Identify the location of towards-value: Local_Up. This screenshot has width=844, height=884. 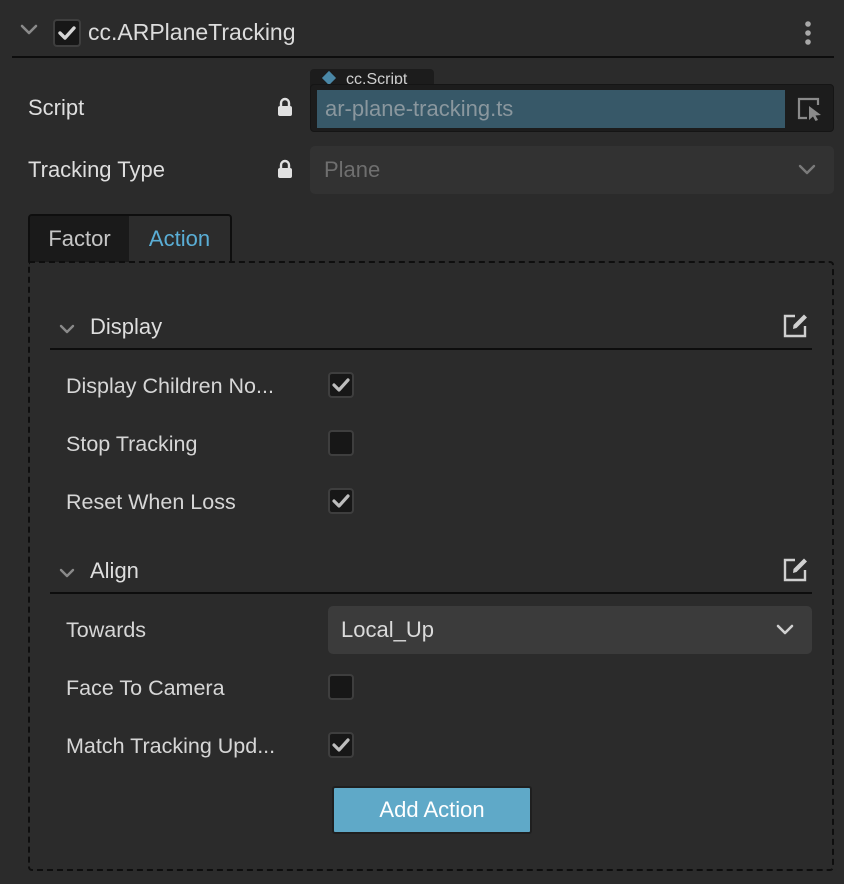
(387, 629).